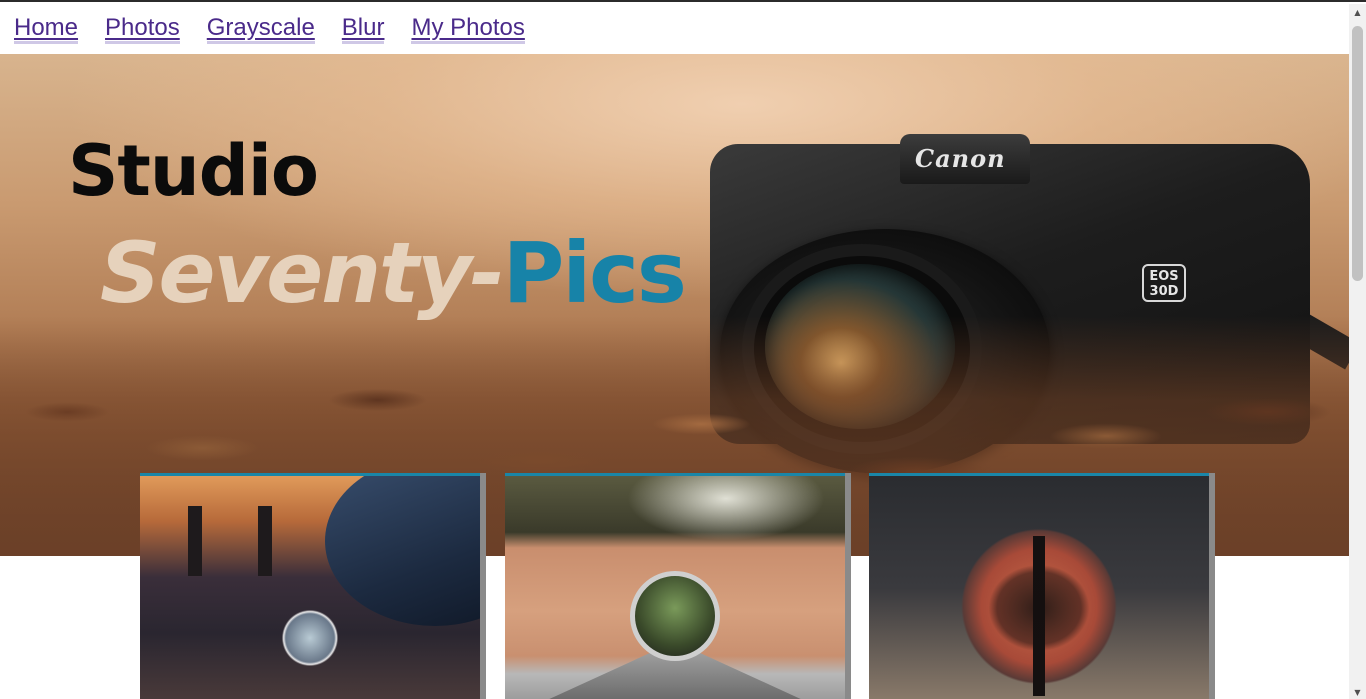 This screenshot has height=699, width=1366. I want to click on hero-title-brand: Seventy-Pics, so click(393, 273).